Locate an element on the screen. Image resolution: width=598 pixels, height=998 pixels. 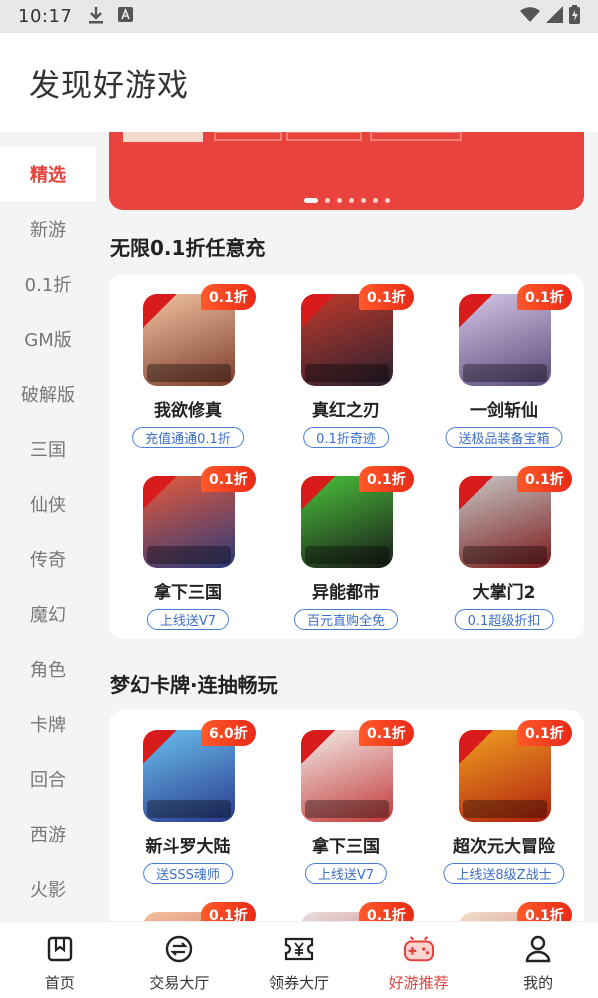
coupon-icon is located at coordinates (299, 949).